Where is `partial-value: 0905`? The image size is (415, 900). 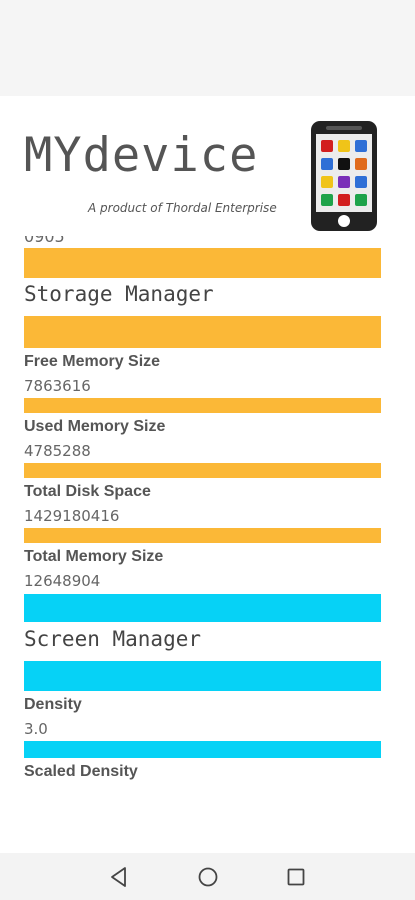
partial-value: 0905 is located at coordinates (44, 241).